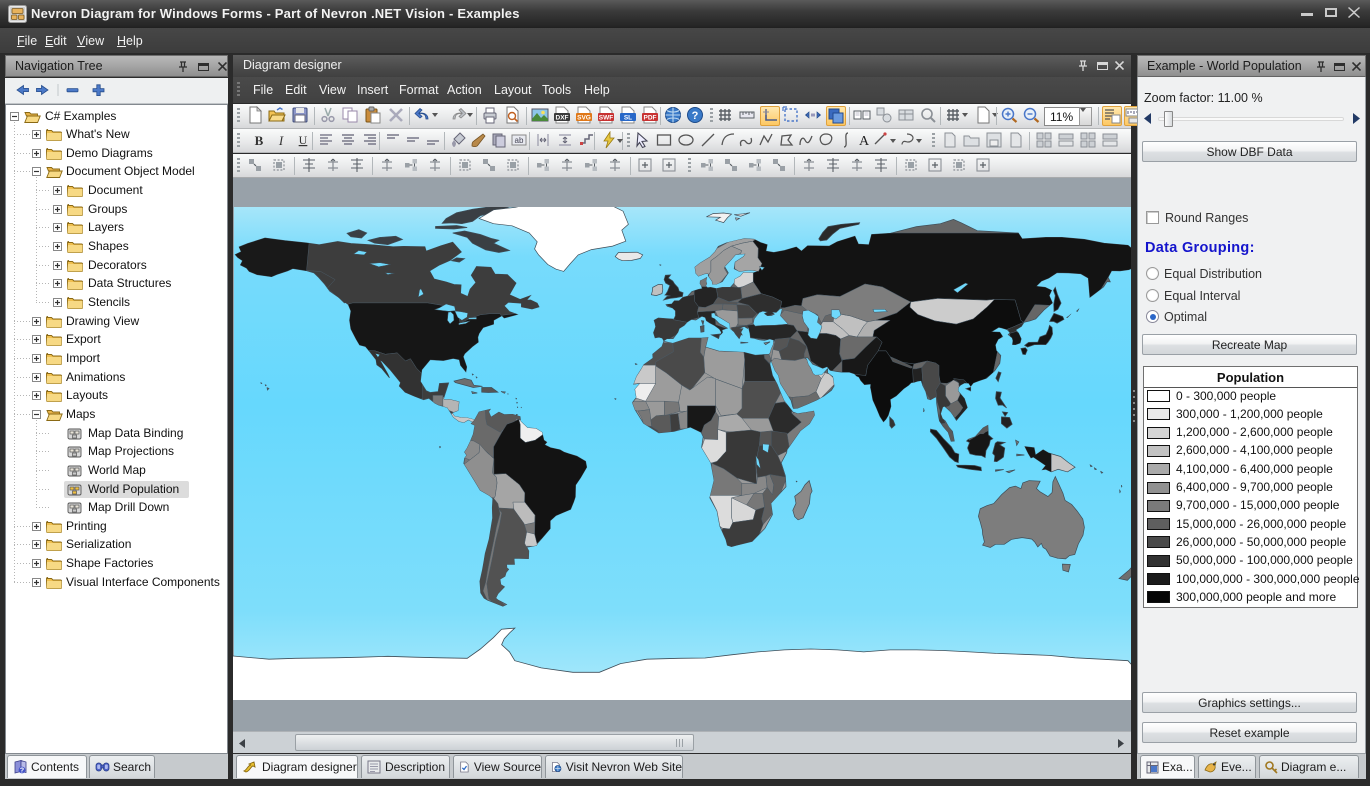 This screenshot has width=1370, height=786. What do you see at coordinates (281, 140) in the screenshot?
I see `svg-text: I` at bounding box center [281, 140].